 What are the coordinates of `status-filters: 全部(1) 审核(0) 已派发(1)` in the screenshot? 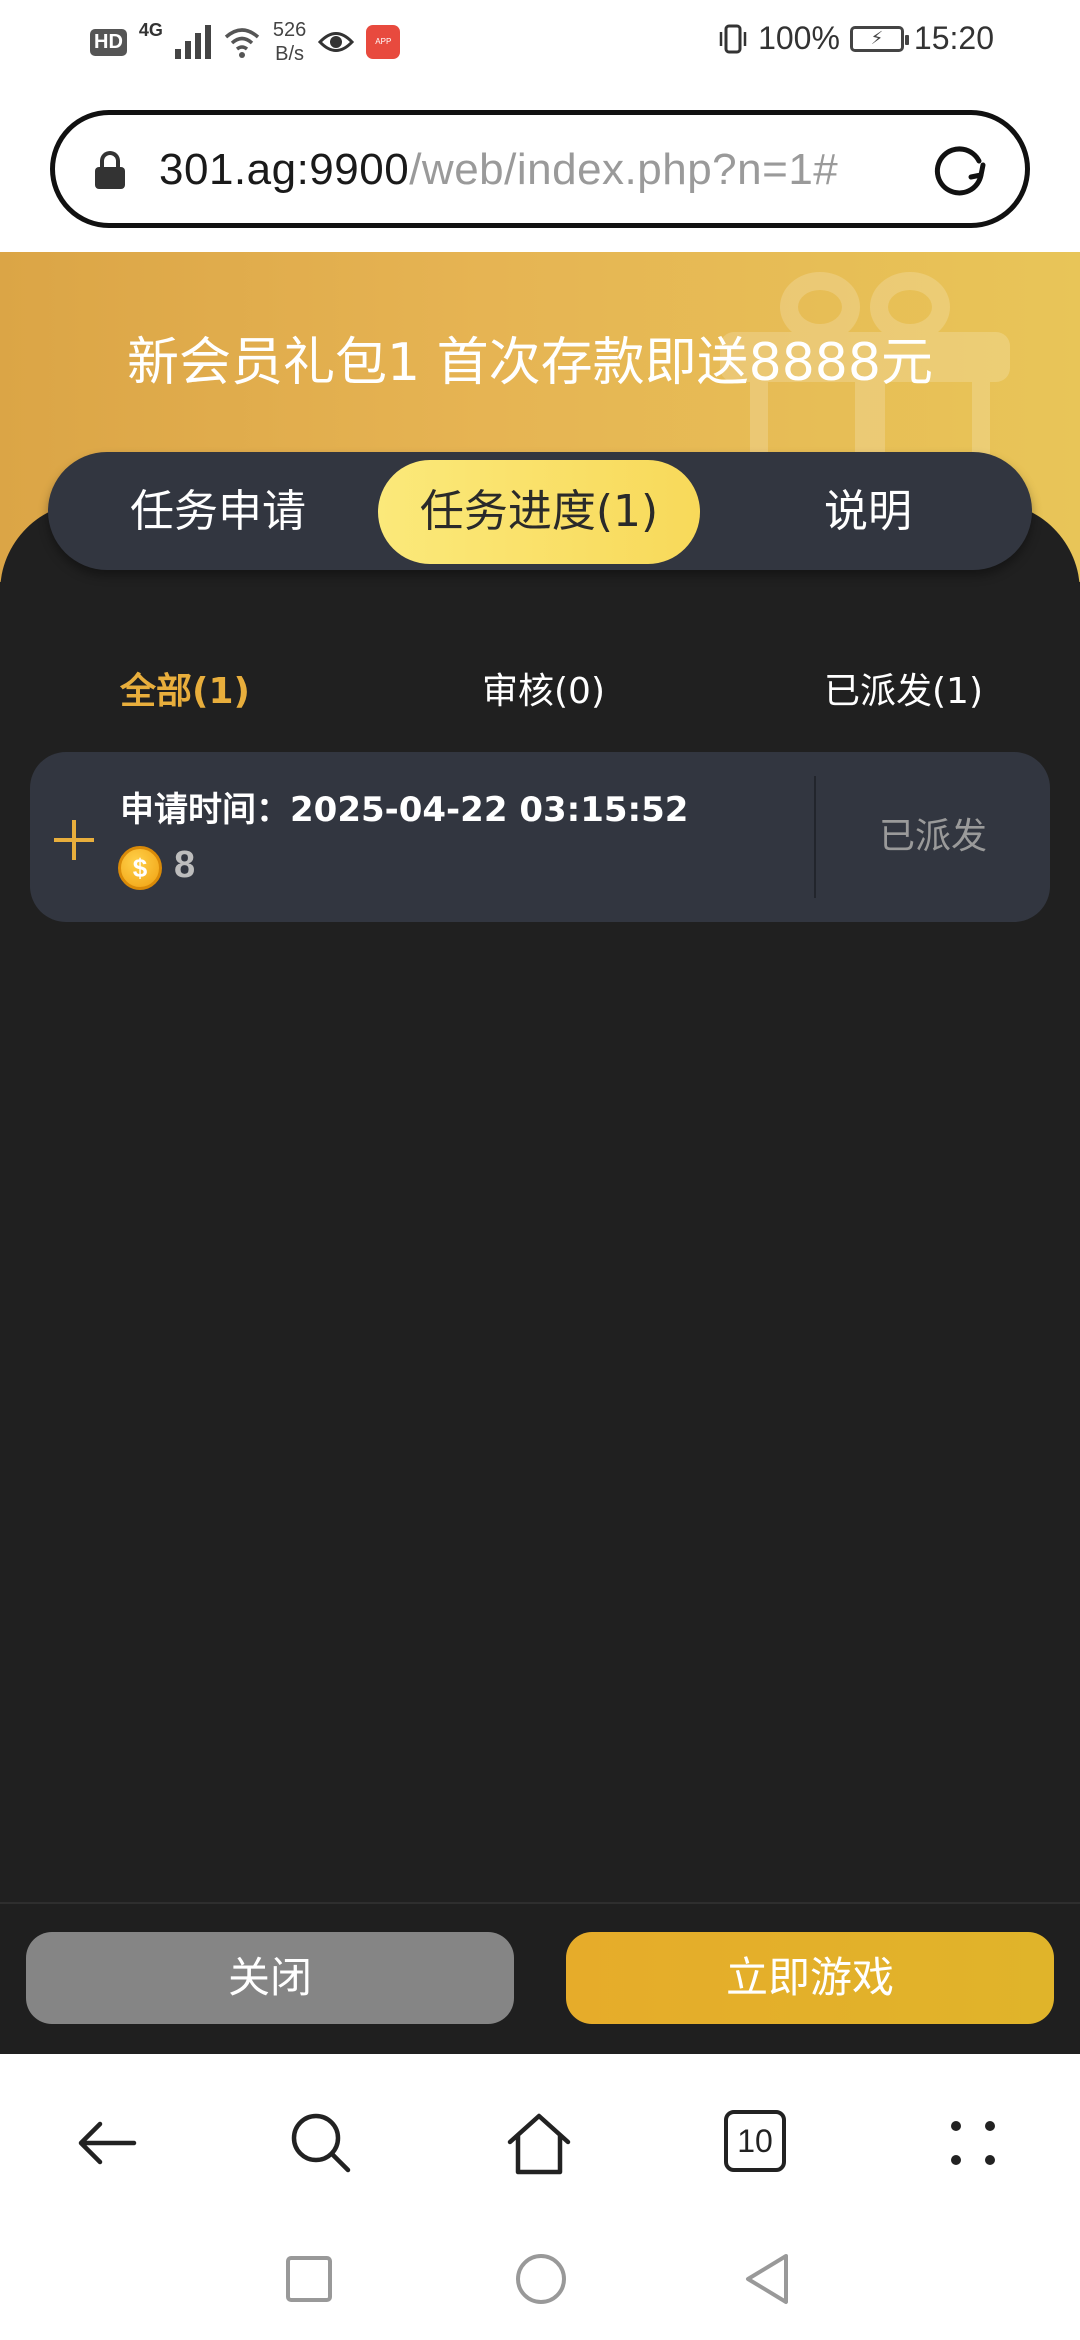 It's located at (540, 692).